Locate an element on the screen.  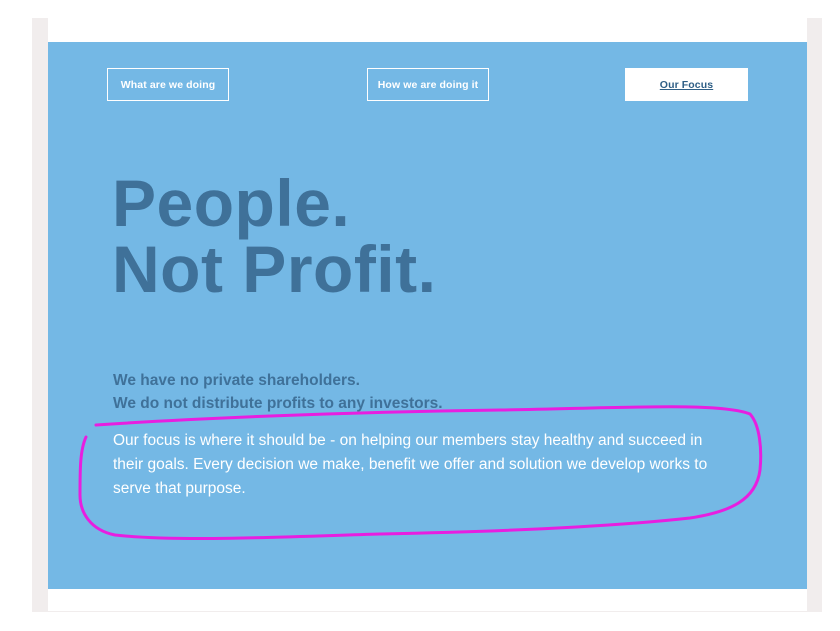
headline-line-1: People. is located at coordinates (231, 203).